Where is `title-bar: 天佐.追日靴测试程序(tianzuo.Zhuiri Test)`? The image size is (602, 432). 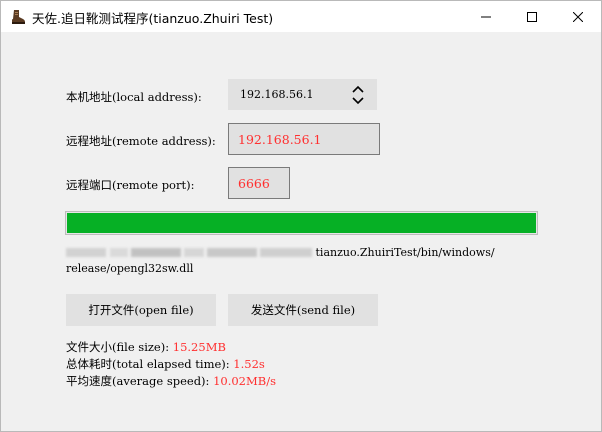
title-bar: 天佐.追日靴测试程序(tianzuo.Zhuiri Test) is located at coordinates (301, 16).